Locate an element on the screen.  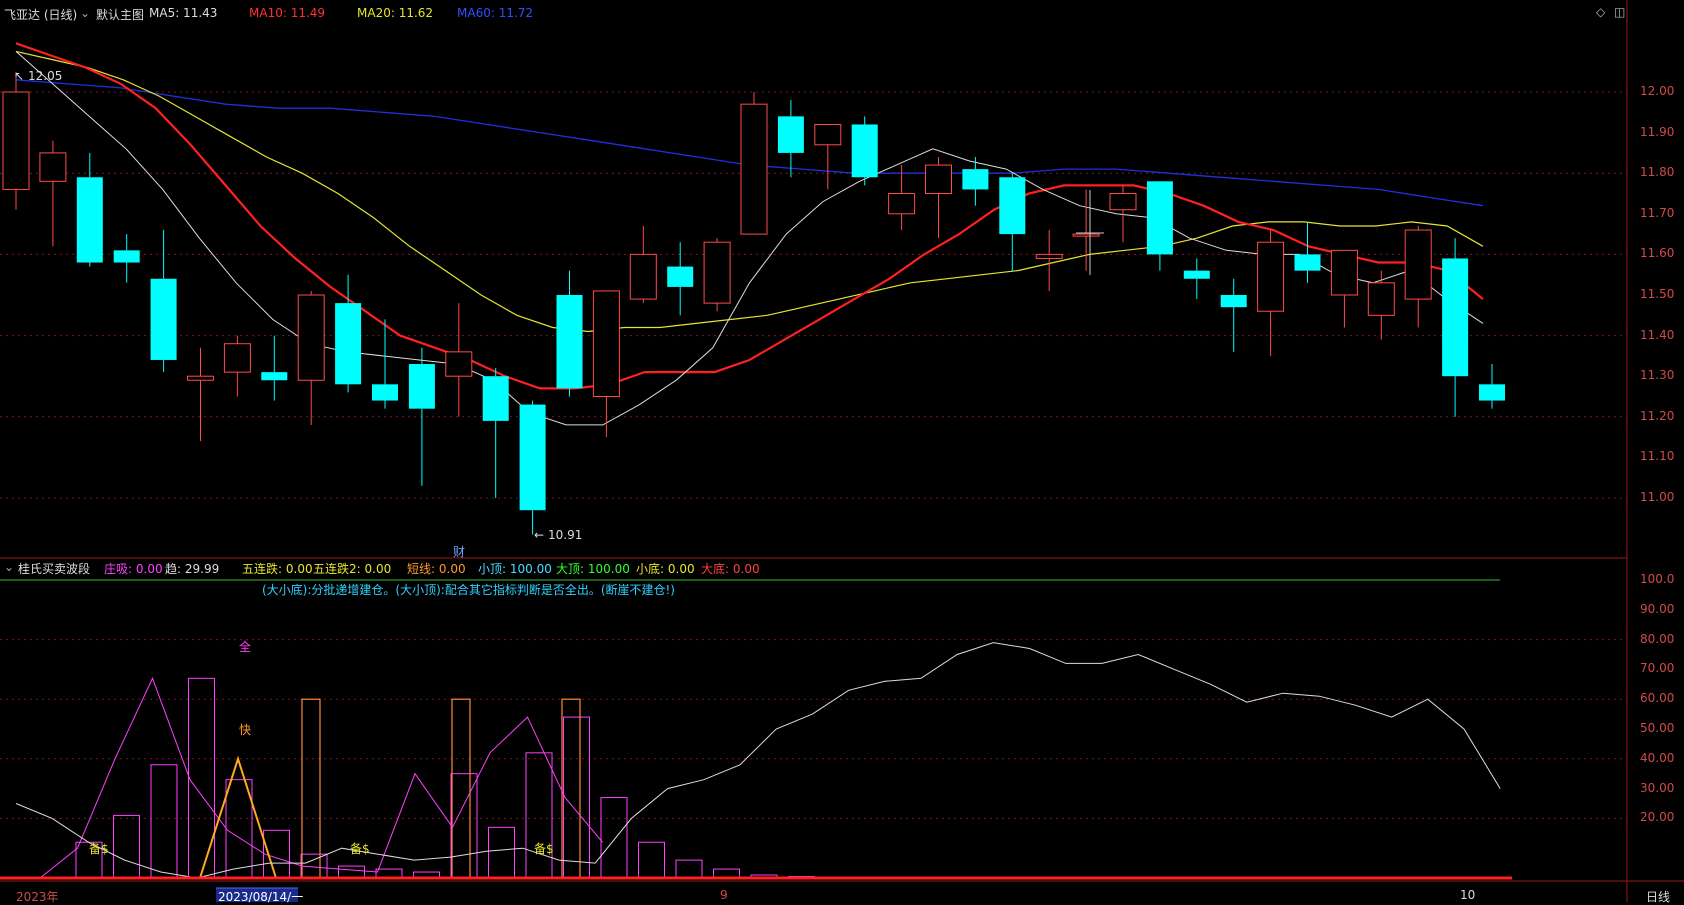
qu-label: 趋: is located at coordinates (173, 569).